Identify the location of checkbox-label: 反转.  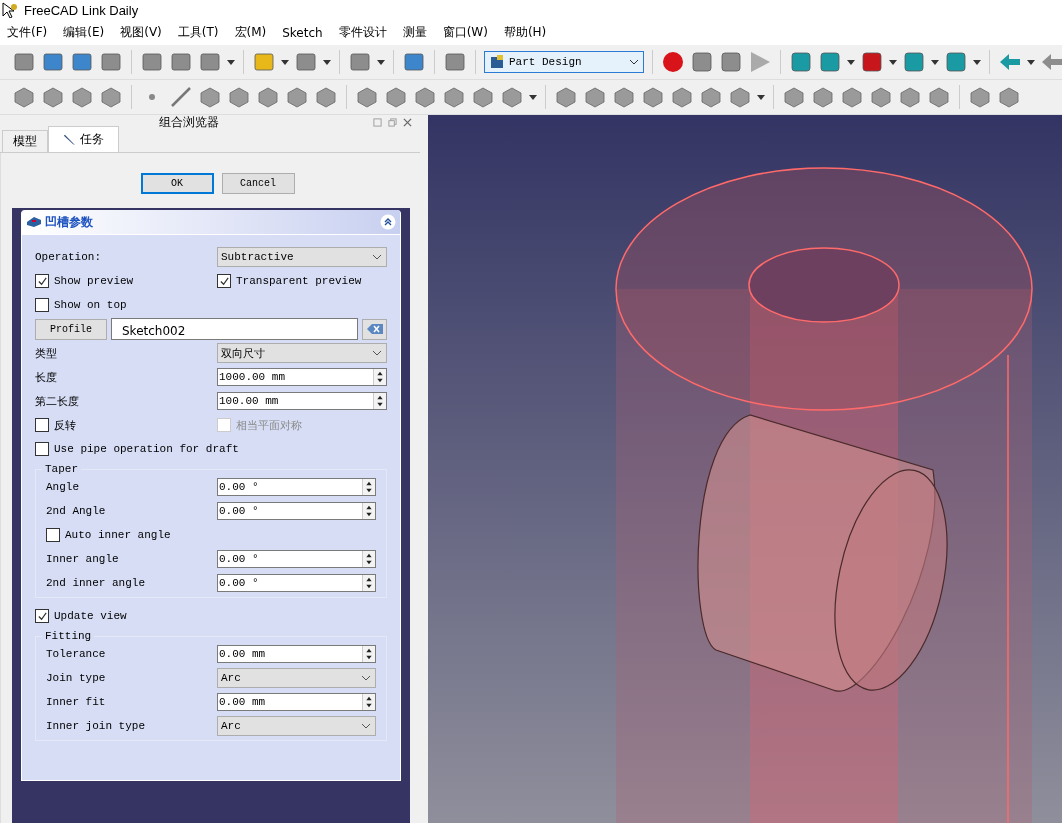
(65, 425).